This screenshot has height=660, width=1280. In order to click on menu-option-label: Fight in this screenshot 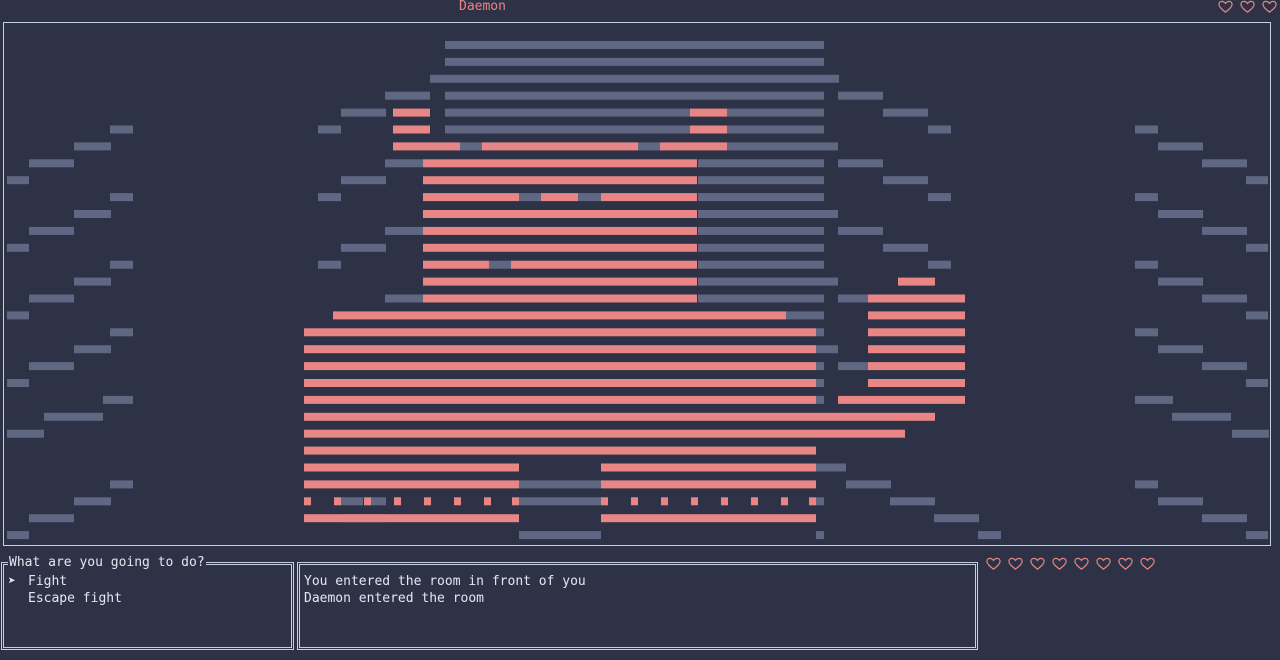, I will do `click(48, 581)`.